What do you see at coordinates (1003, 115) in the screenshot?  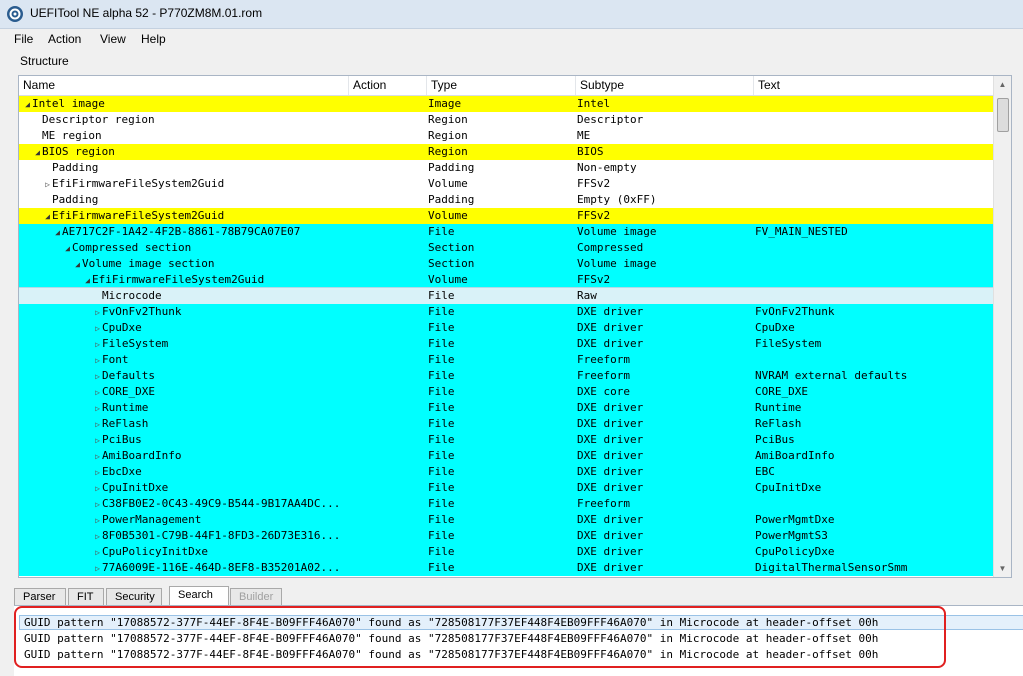 I see `scroll-thumb` at bounding box center [1003, 115].